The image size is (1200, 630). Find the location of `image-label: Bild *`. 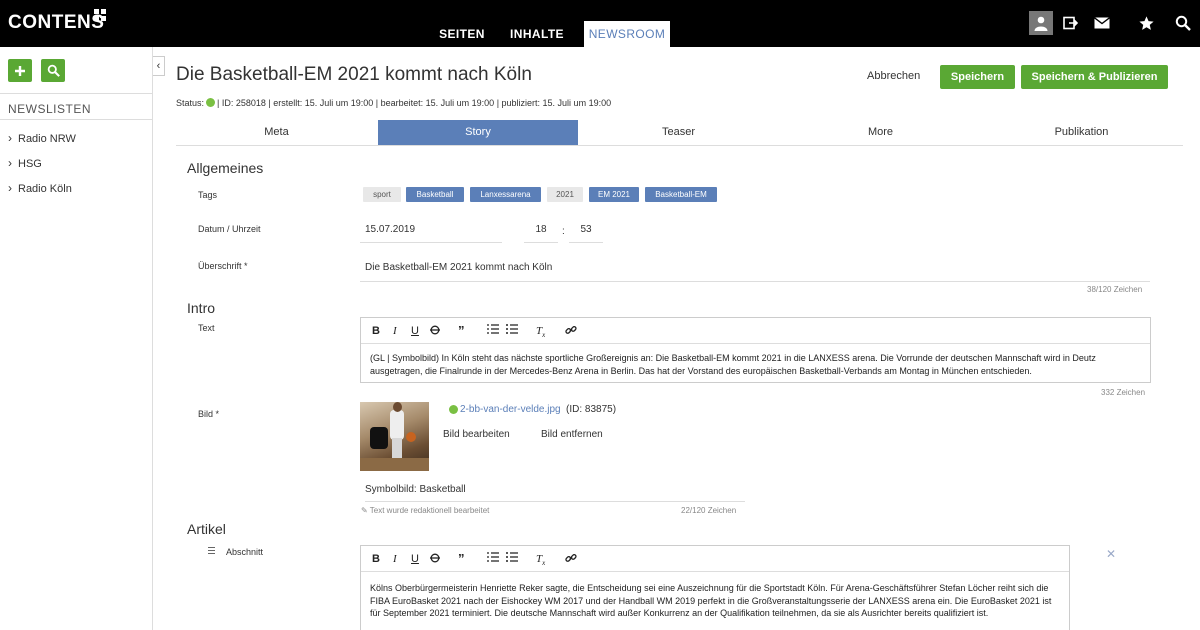

image-label: Bild * is located at coordinates (209, 414).